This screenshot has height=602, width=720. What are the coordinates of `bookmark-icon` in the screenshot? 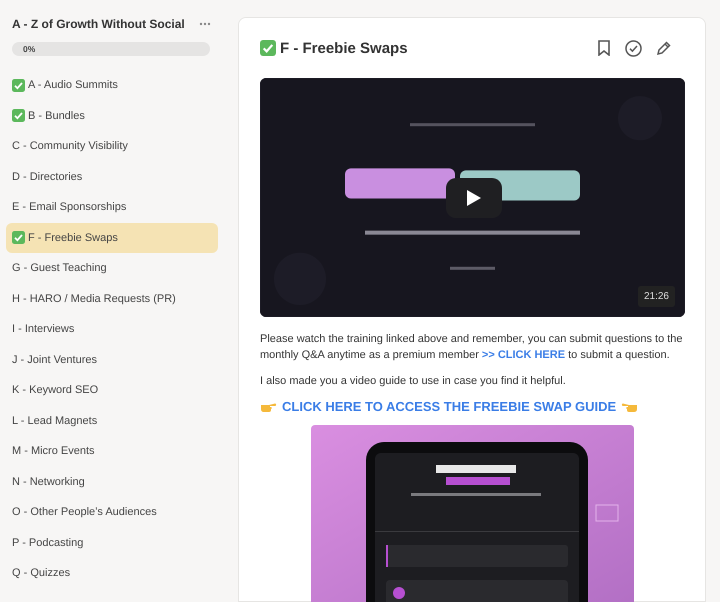 It's located at (604, 48).